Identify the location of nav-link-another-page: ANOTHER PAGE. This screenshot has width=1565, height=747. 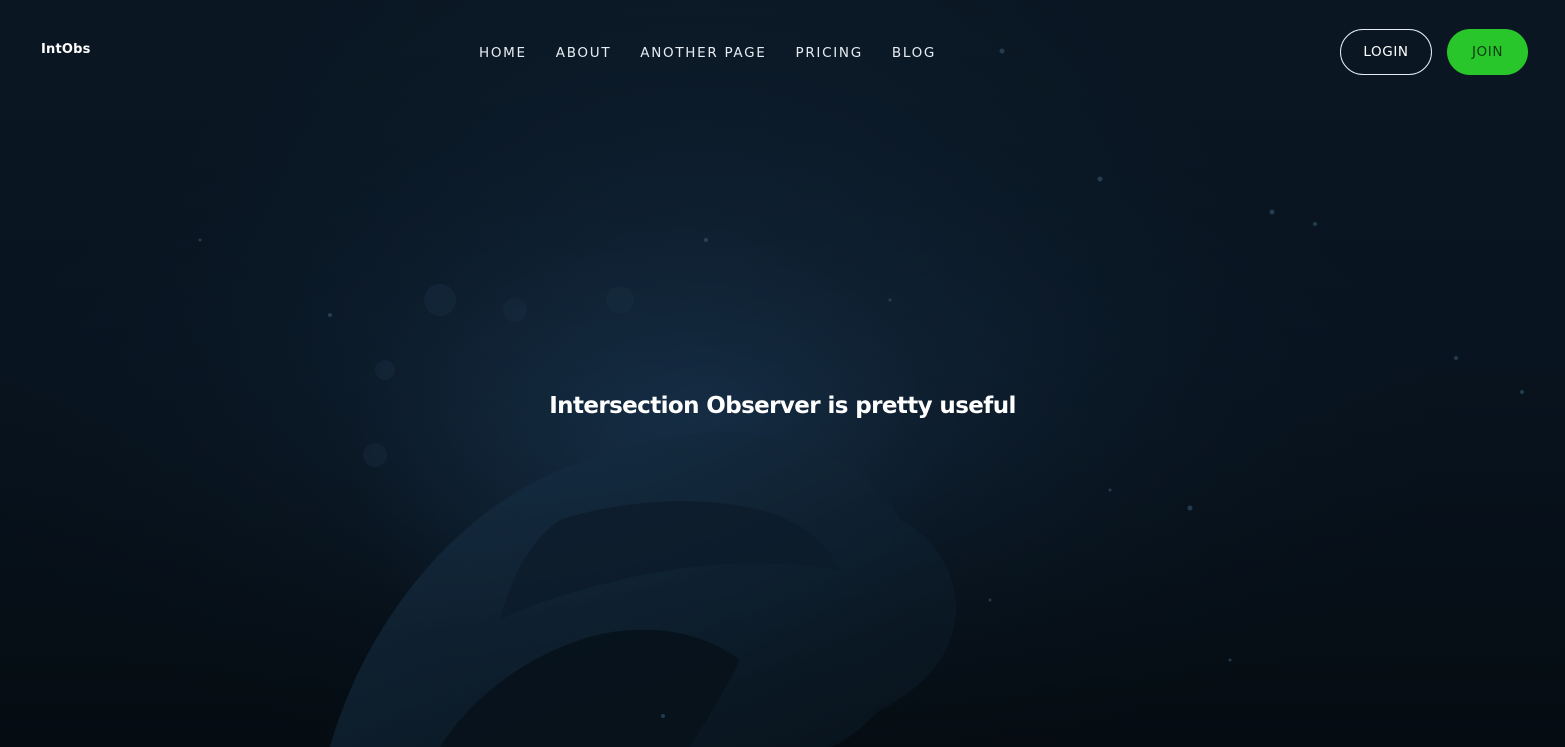
(703, 53).